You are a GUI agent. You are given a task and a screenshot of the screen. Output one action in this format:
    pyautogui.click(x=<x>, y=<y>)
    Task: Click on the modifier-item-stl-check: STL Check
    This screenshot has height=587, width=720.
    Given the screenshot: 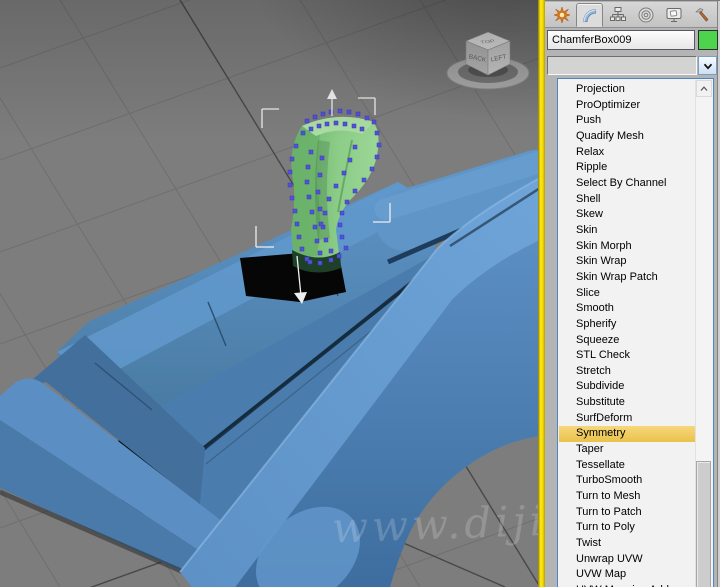 What is the action you would take?
    pyautogui.click(x=627, y=356)
    